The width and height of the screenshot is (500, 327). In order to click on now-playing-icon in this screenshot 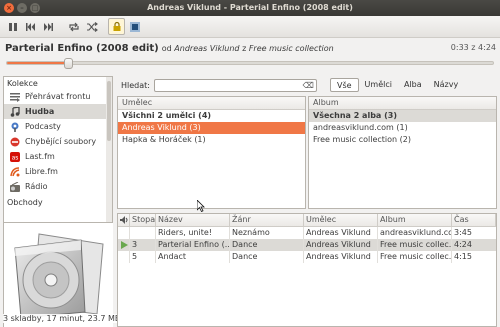, I will do `click(124, 245)`.